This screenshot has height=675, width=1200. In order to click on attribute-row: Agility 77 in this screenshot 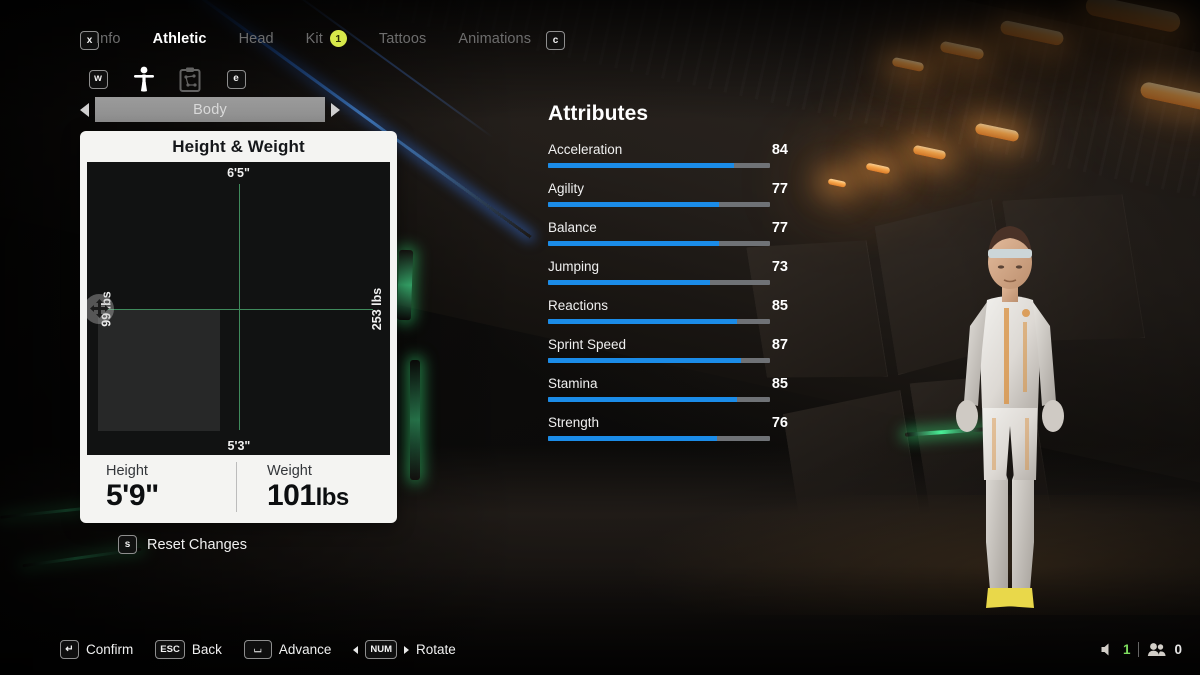, I will do `click(668, 194)`.